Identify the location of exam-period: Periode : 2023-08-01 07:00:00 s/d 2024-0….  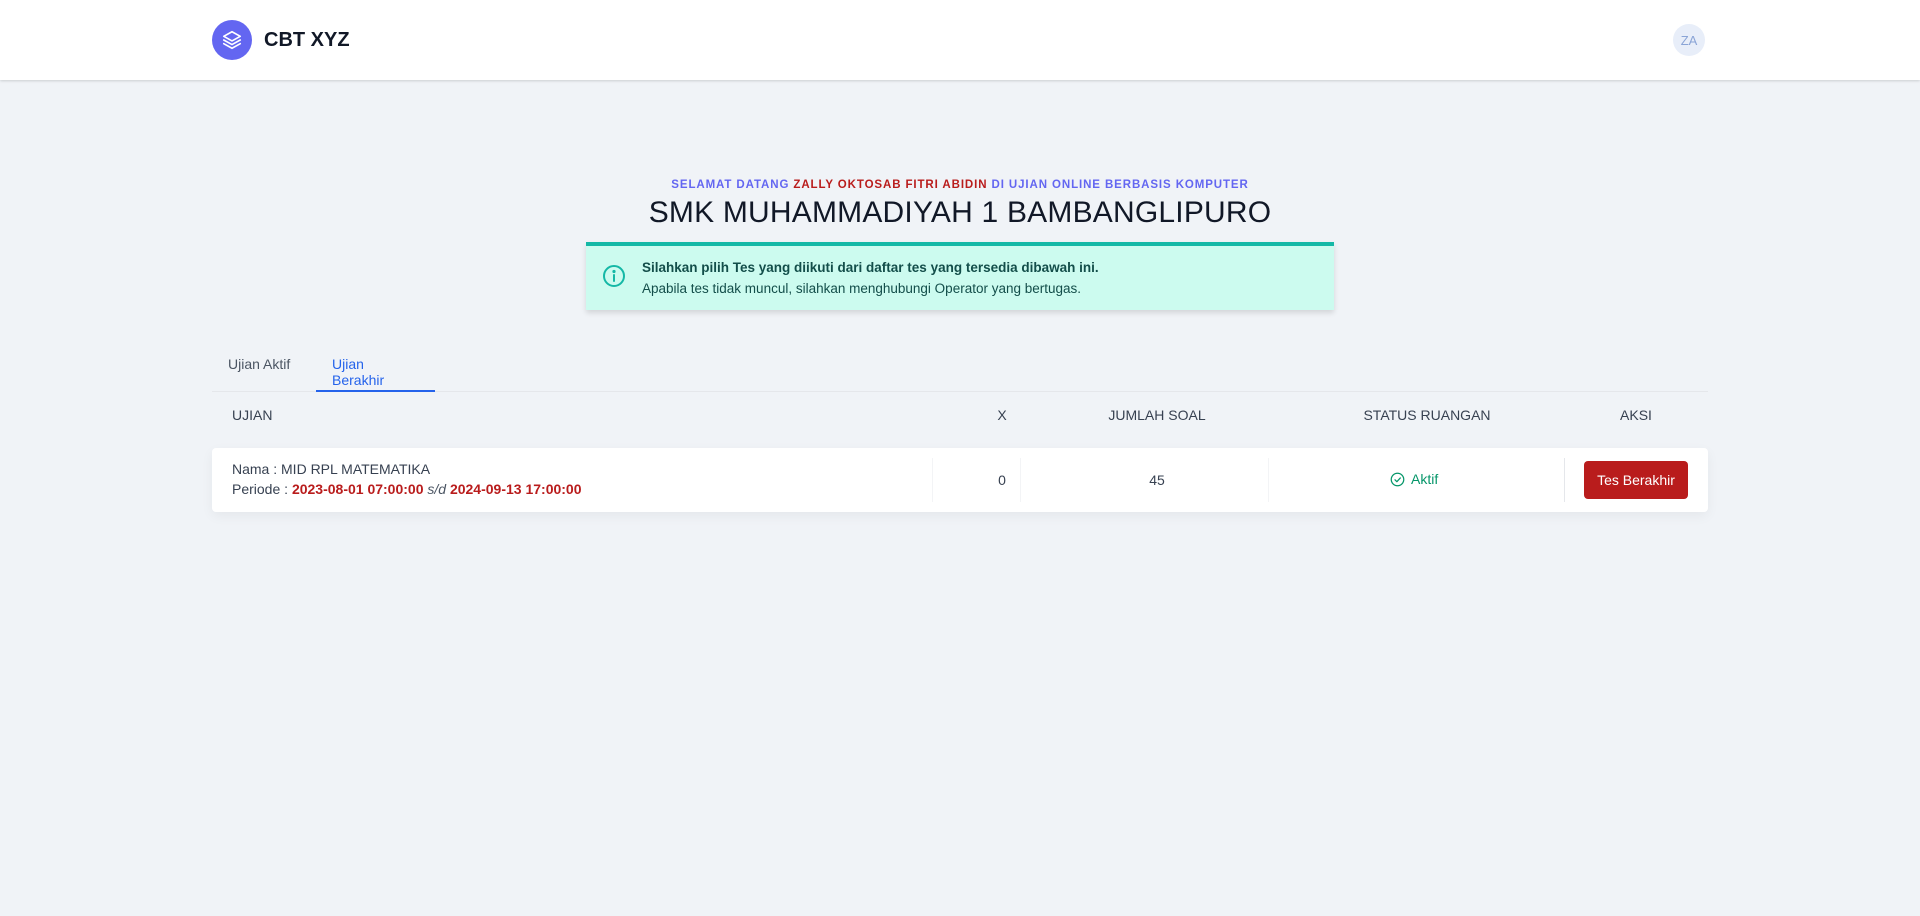
(407, 489).